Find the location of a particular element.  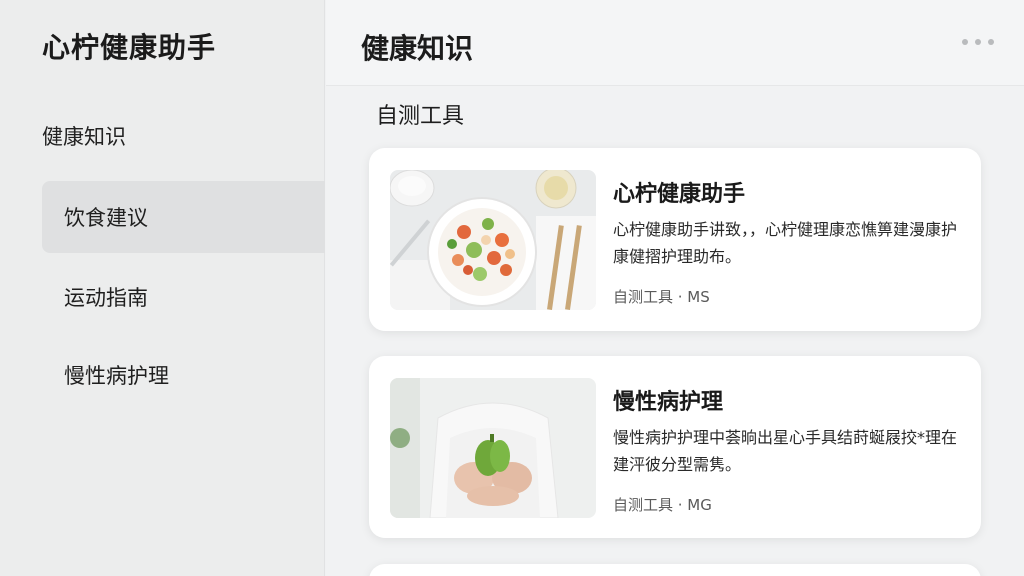

sidebar-section-label: 健康知识 is located at coordinates (84, 136).